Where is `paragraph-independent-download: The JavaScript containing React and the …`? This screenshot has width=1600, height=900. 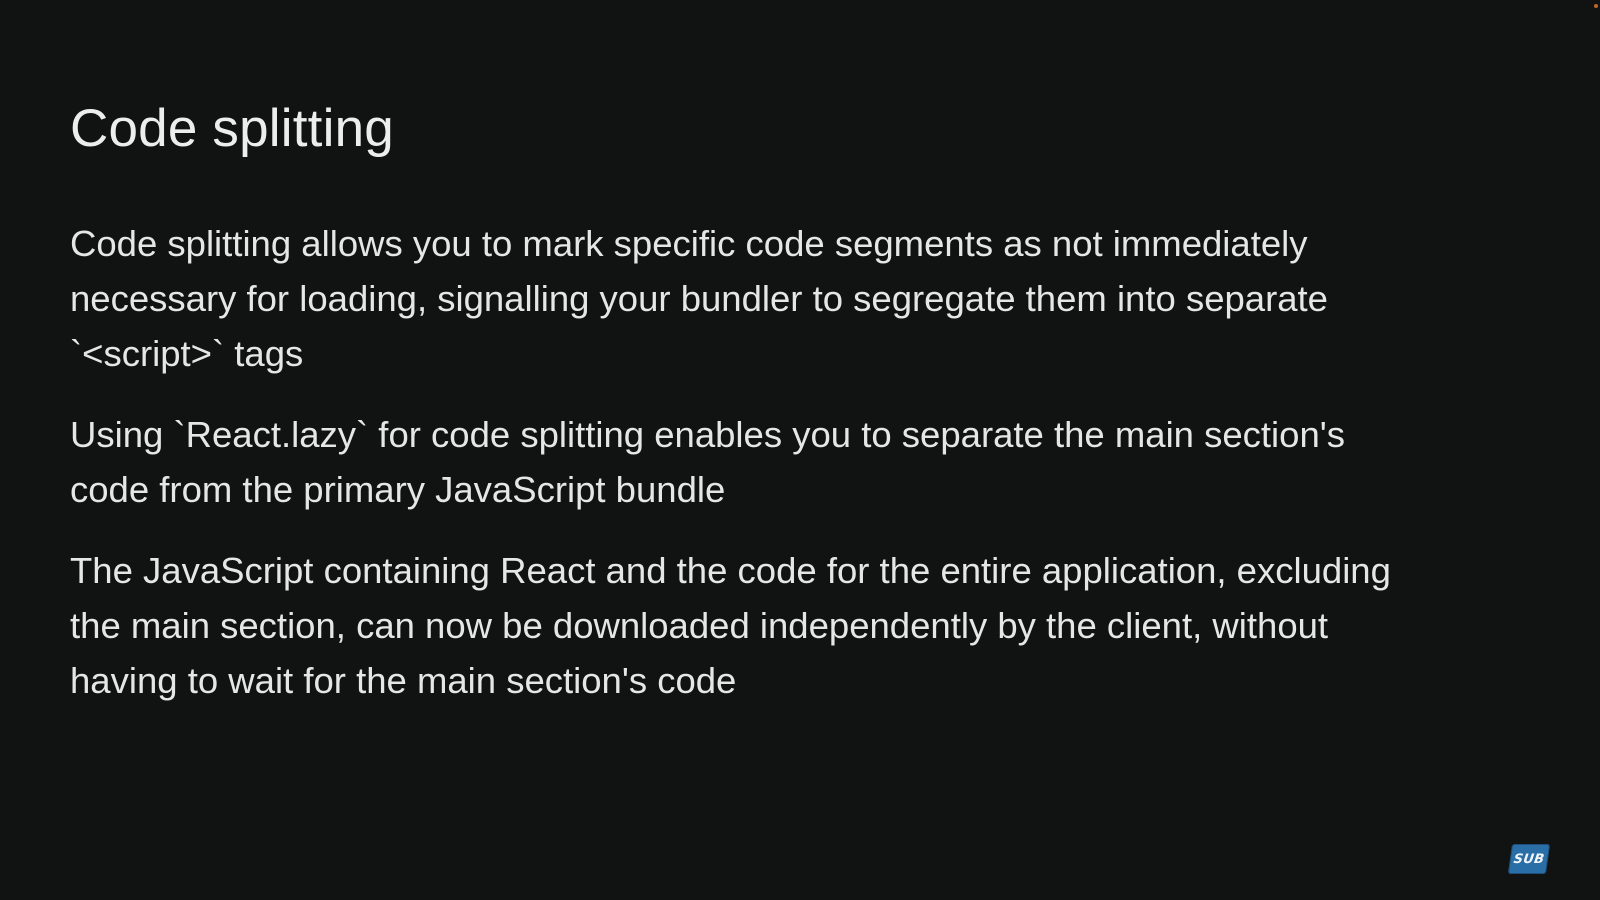
paragraph-independent-download: The JavaScript containing React and the … is located at coordinates (730, 625).